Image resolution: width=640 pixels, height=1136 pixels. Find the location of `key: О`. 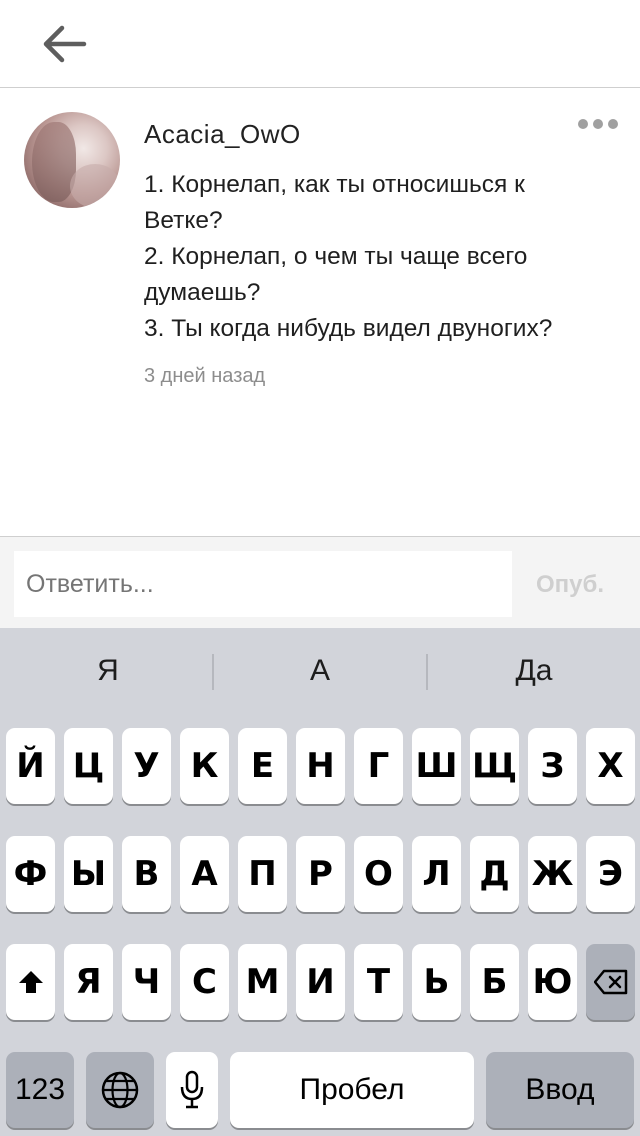

key: О is located at coordinates (378, 874).